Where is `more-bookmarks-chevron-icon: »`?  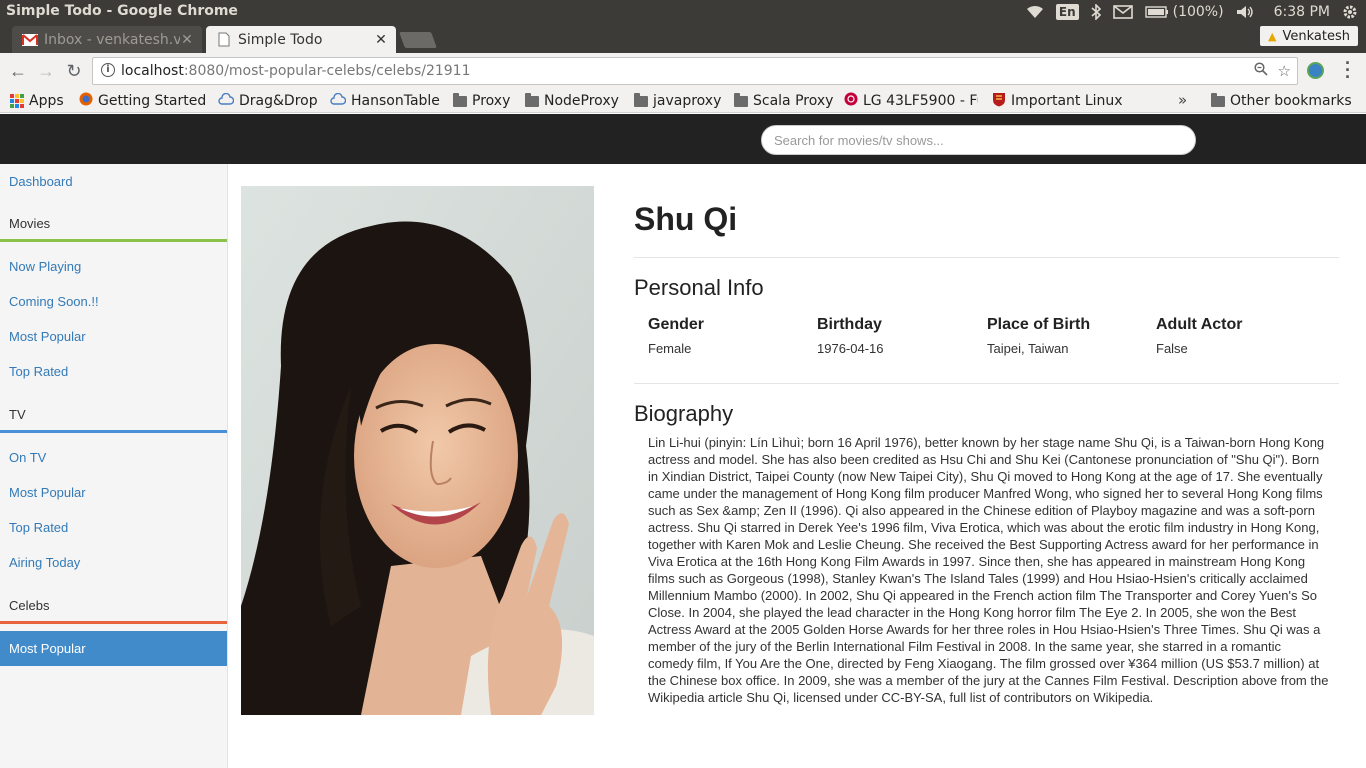
more-bookmarks-chevron-icon: » is located at coordinates (1182, 100).